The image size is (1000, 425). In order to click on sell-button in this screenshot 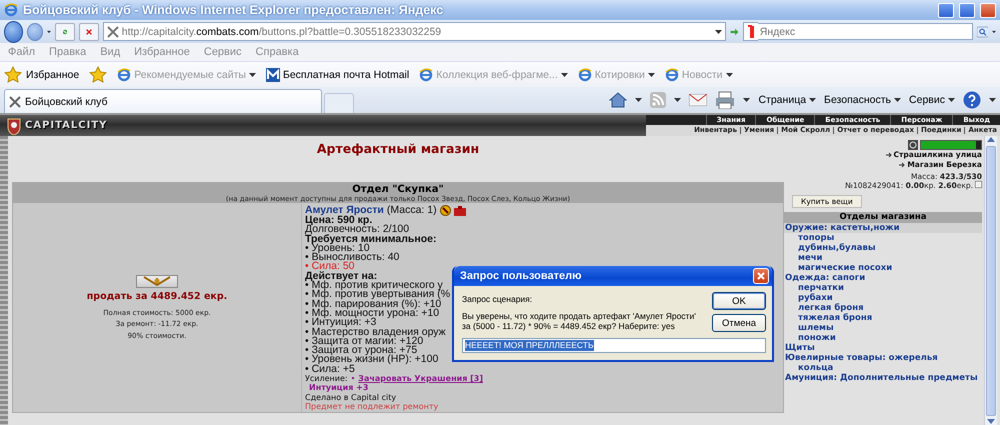, I will do `click(157, 281)`.